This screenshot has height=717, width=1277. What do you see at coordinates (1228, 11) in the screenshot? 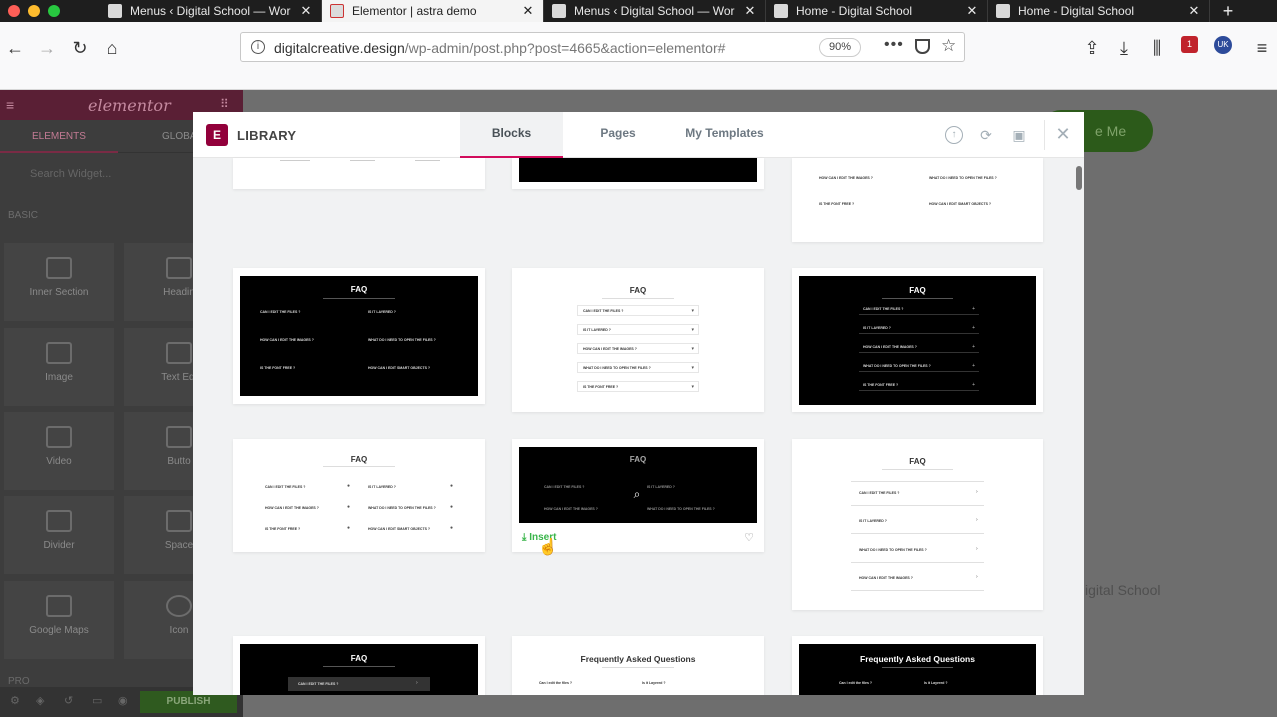
I see `new-tab-button: +` at bounding box center [1228, 11].